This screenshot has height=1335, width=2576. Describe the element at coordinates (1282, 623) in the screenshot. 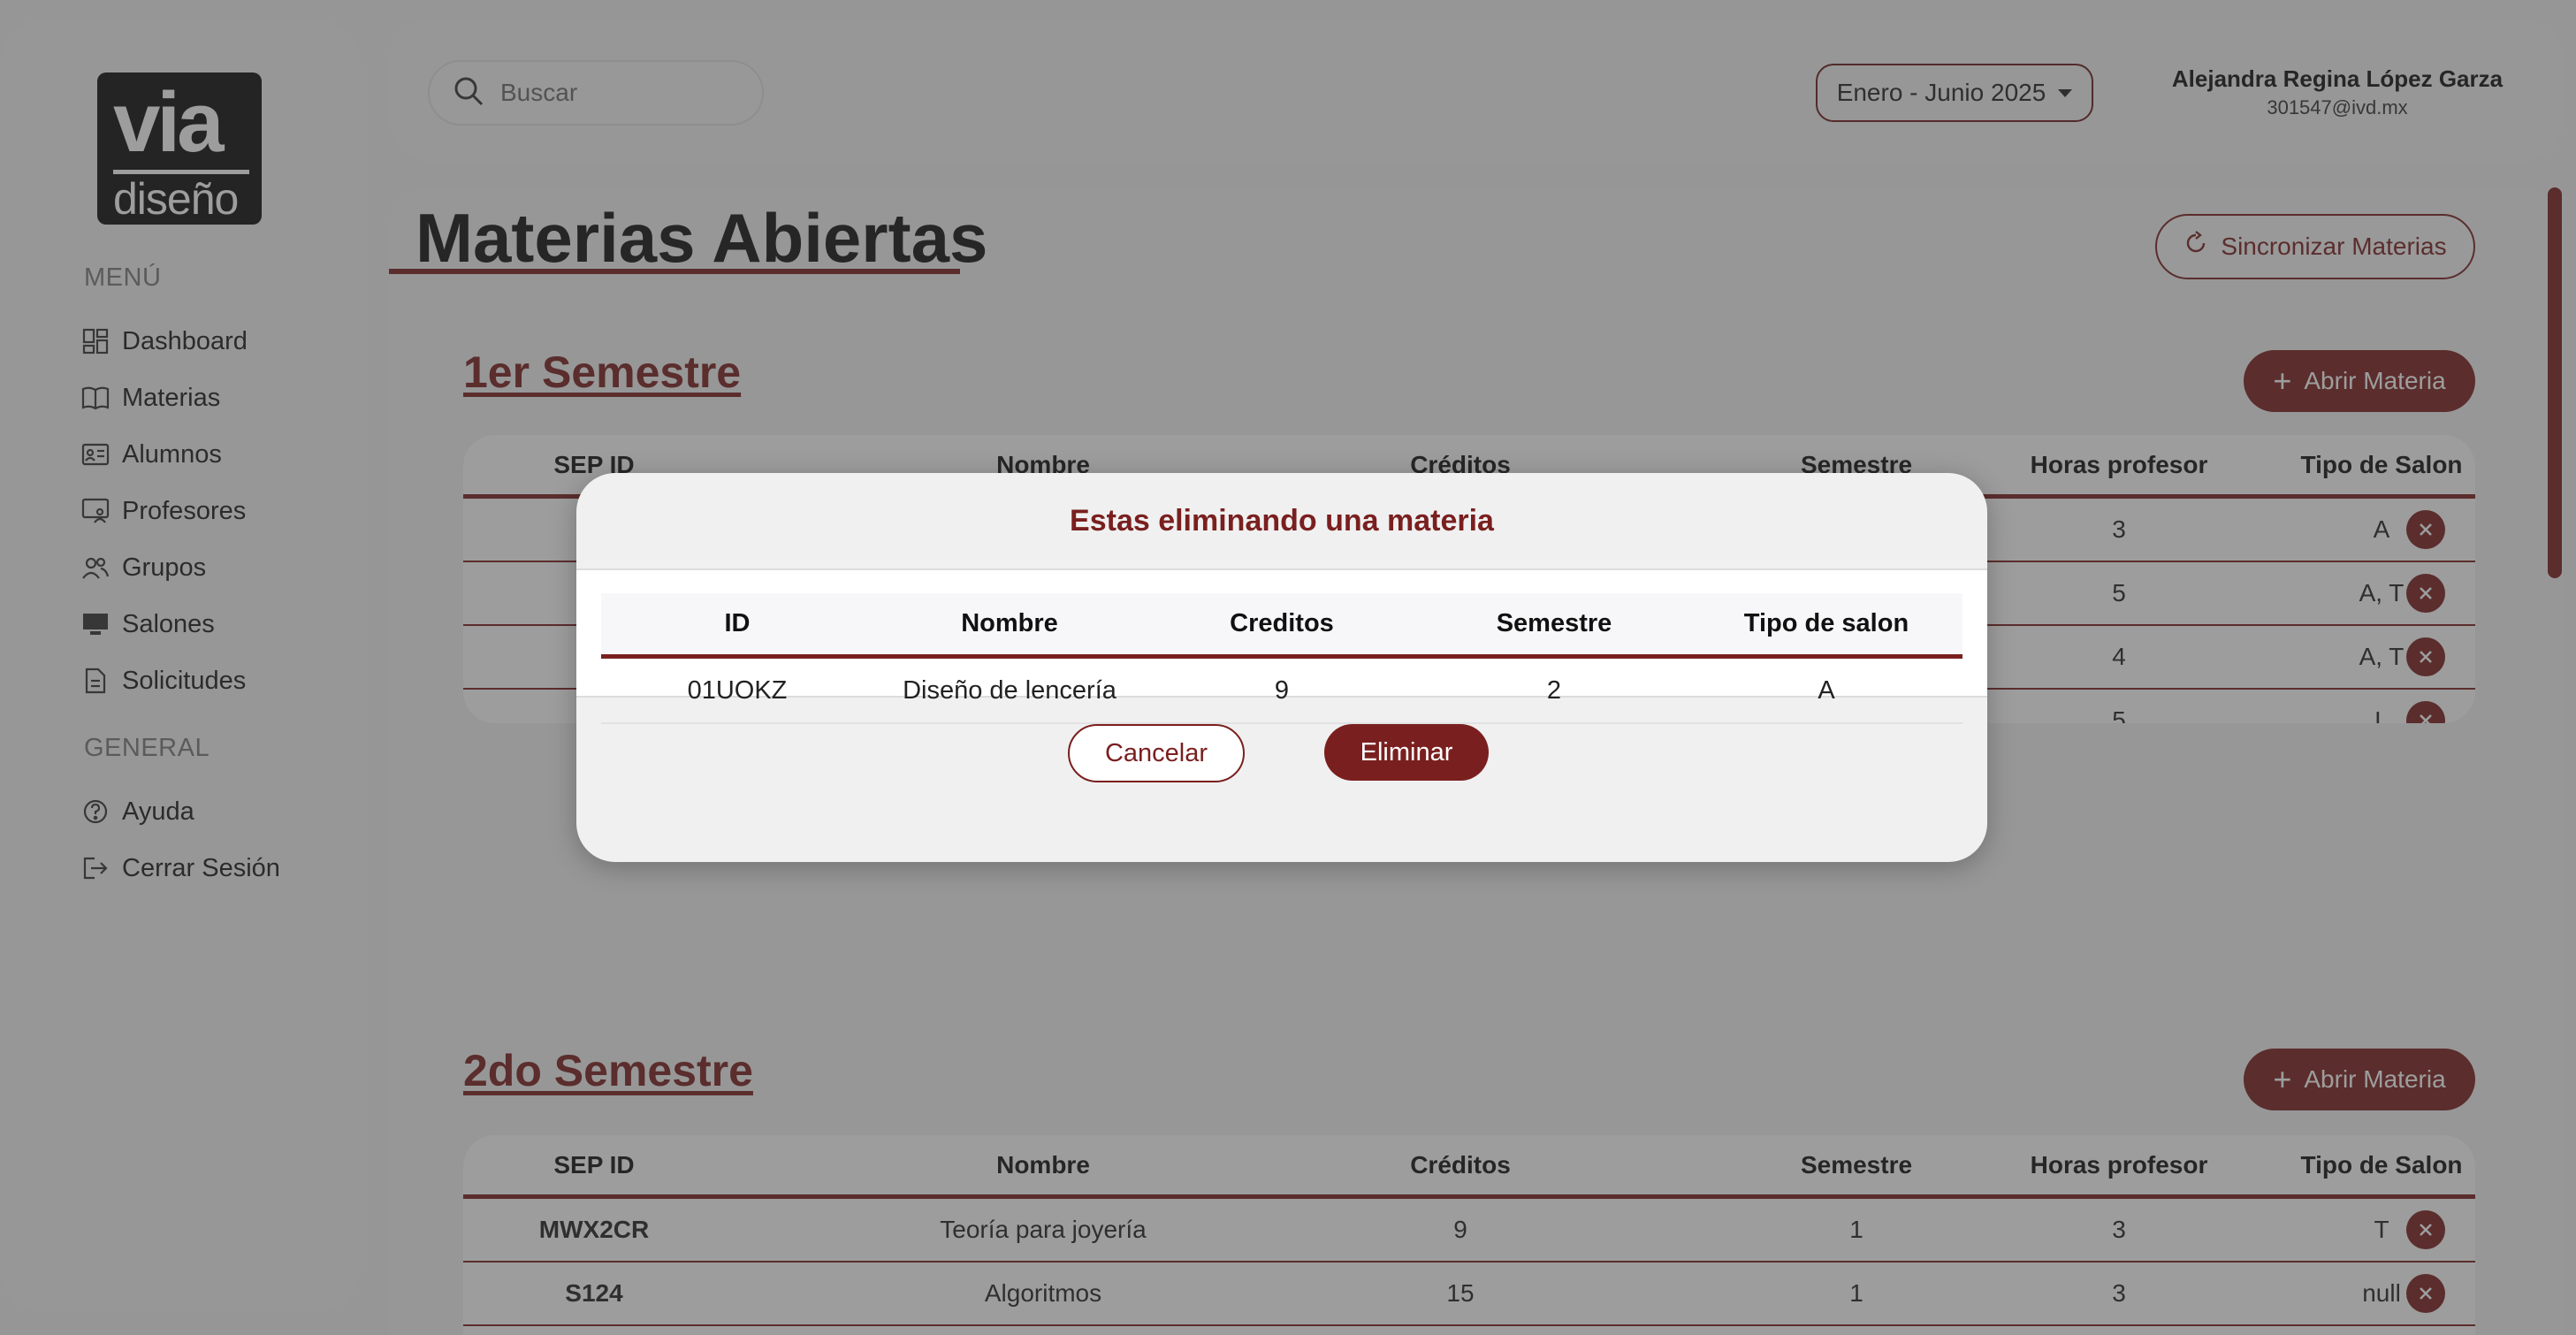

I see `modal-column-creditos: Creditos` at that location.